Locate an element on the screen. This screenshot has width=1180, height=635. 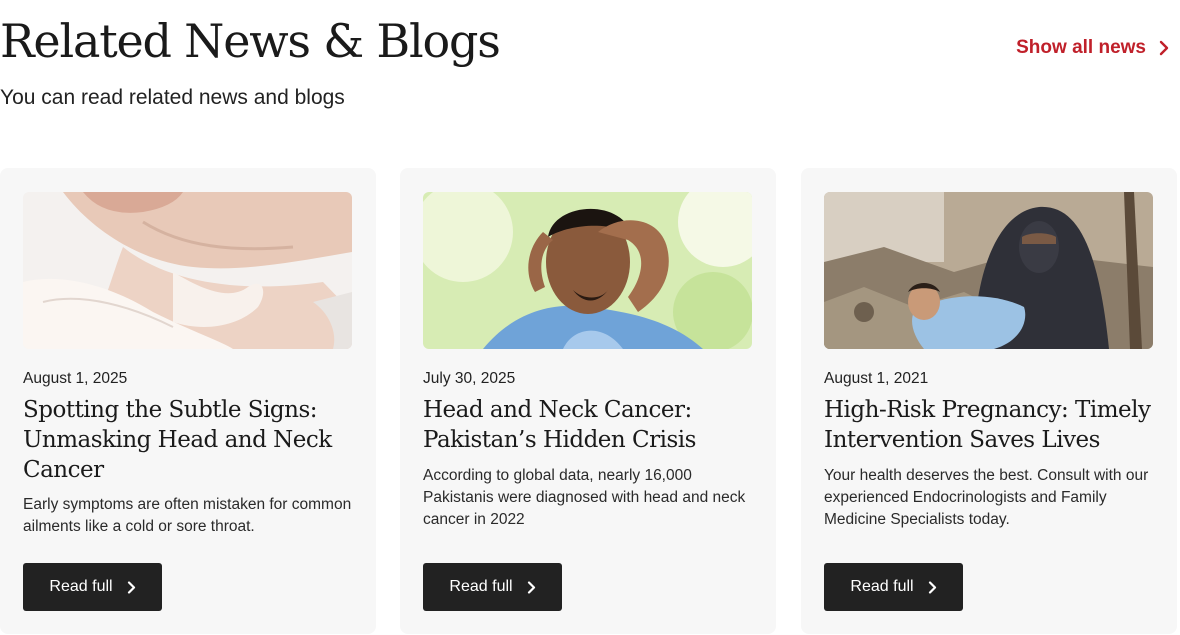
card-date: August 1, 2021 is located at coordinates (876, 378).